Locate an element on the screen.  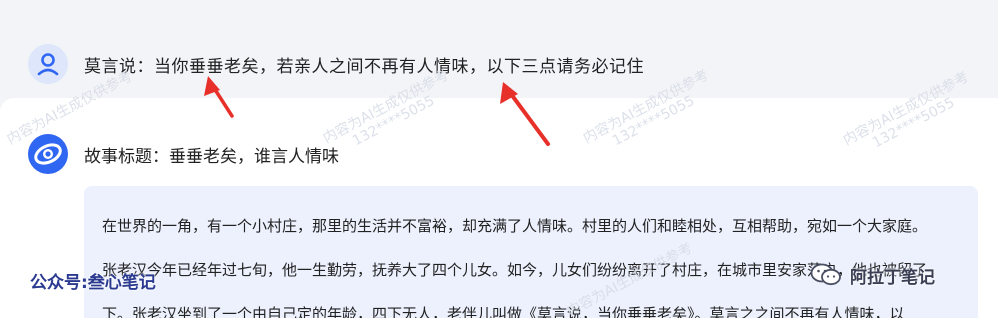
user-message-text: 莫言说：当你垂垂老矣，若亲人之间不再有人情味，以下三点请务必记住 is located at coordinates (364, 66).